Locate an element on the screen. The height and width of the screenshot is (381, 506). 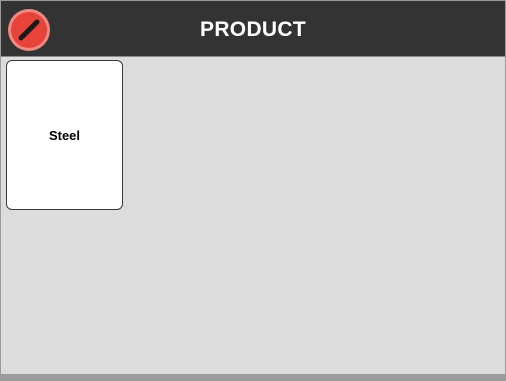
header-bar: PRODUCT is located at coordinates (253, 28).